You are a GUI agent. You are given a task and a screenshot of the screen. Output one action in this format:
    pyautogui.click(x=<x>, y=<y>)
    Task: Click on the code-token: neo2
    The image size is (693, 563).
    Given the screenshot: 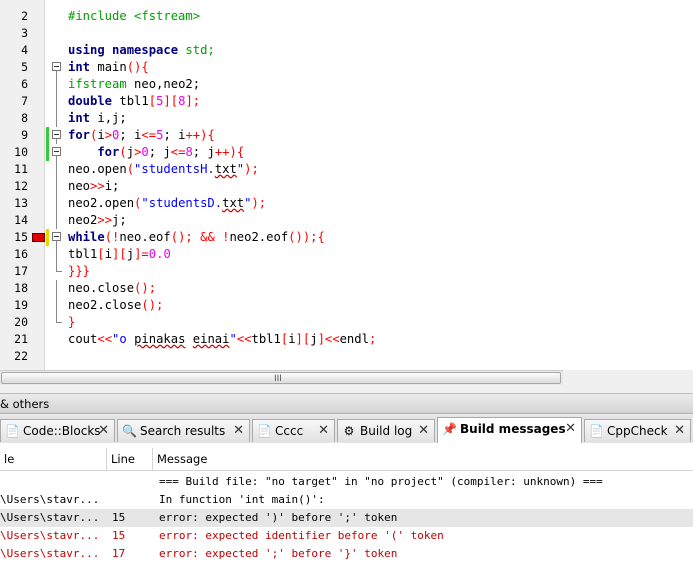 What is the action you would take?
    pyautogui.click(x=83, y=220)
    